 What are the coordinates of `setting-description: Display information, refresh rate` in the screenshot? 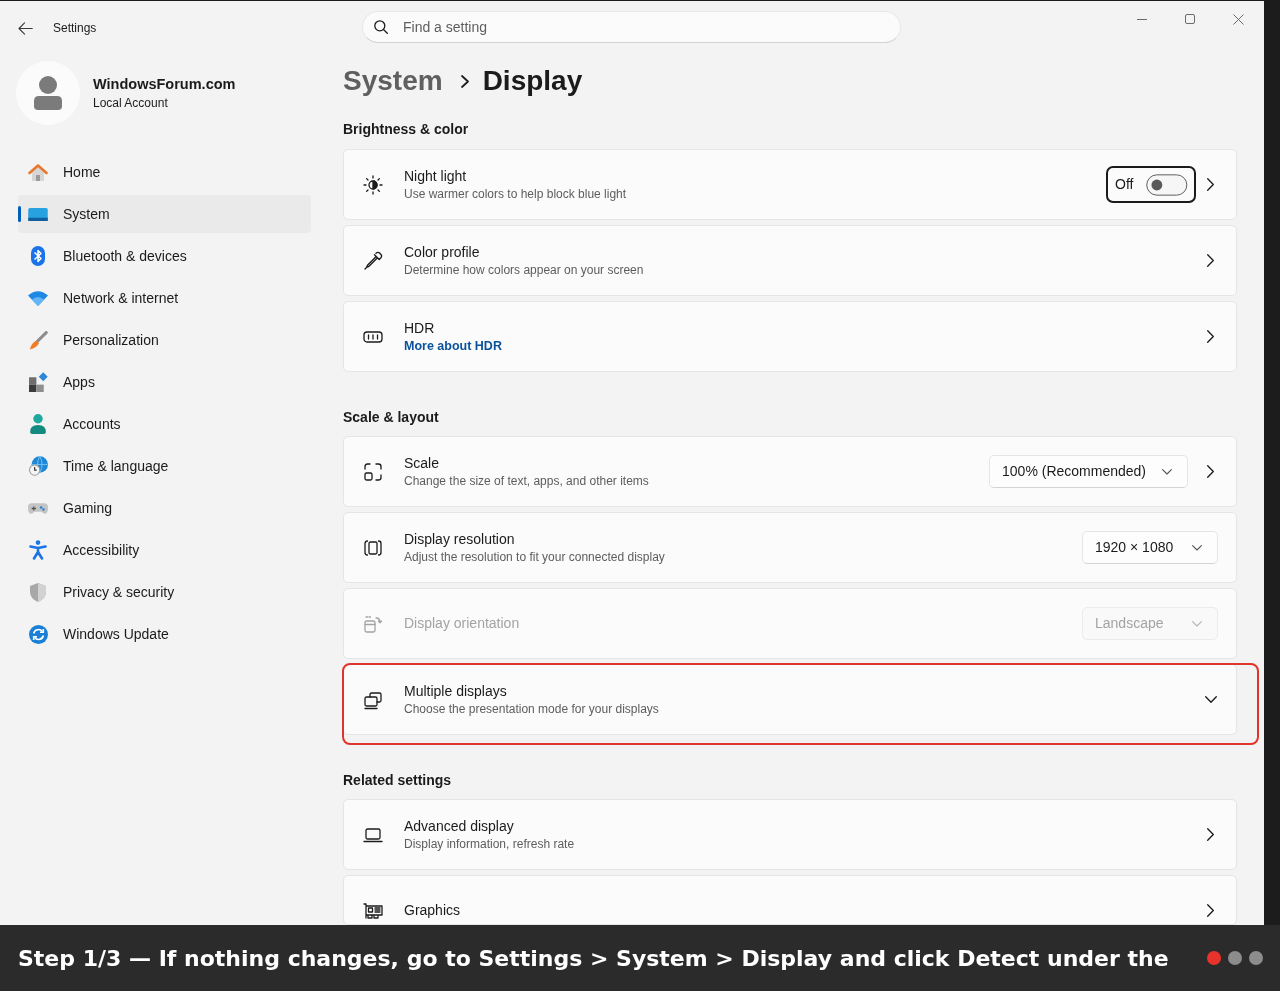 It's located at (489, 844).